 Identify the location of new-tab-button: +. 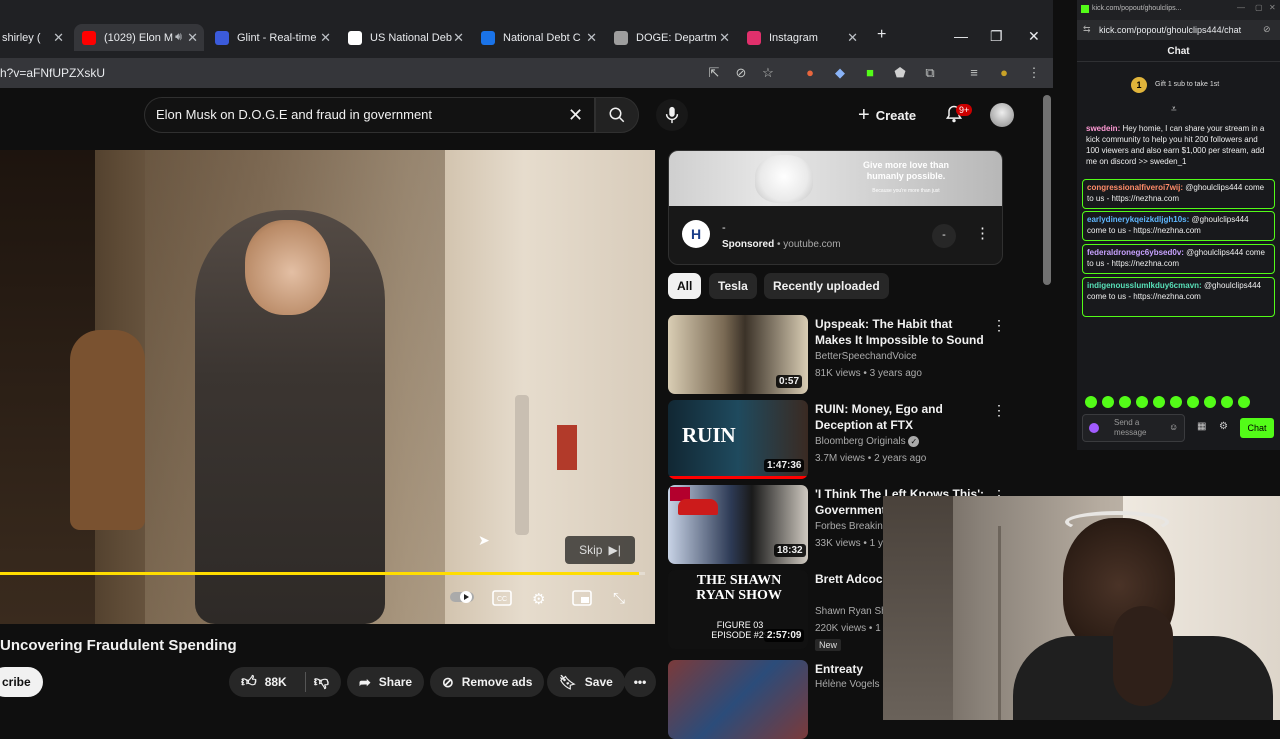
(881, 35).